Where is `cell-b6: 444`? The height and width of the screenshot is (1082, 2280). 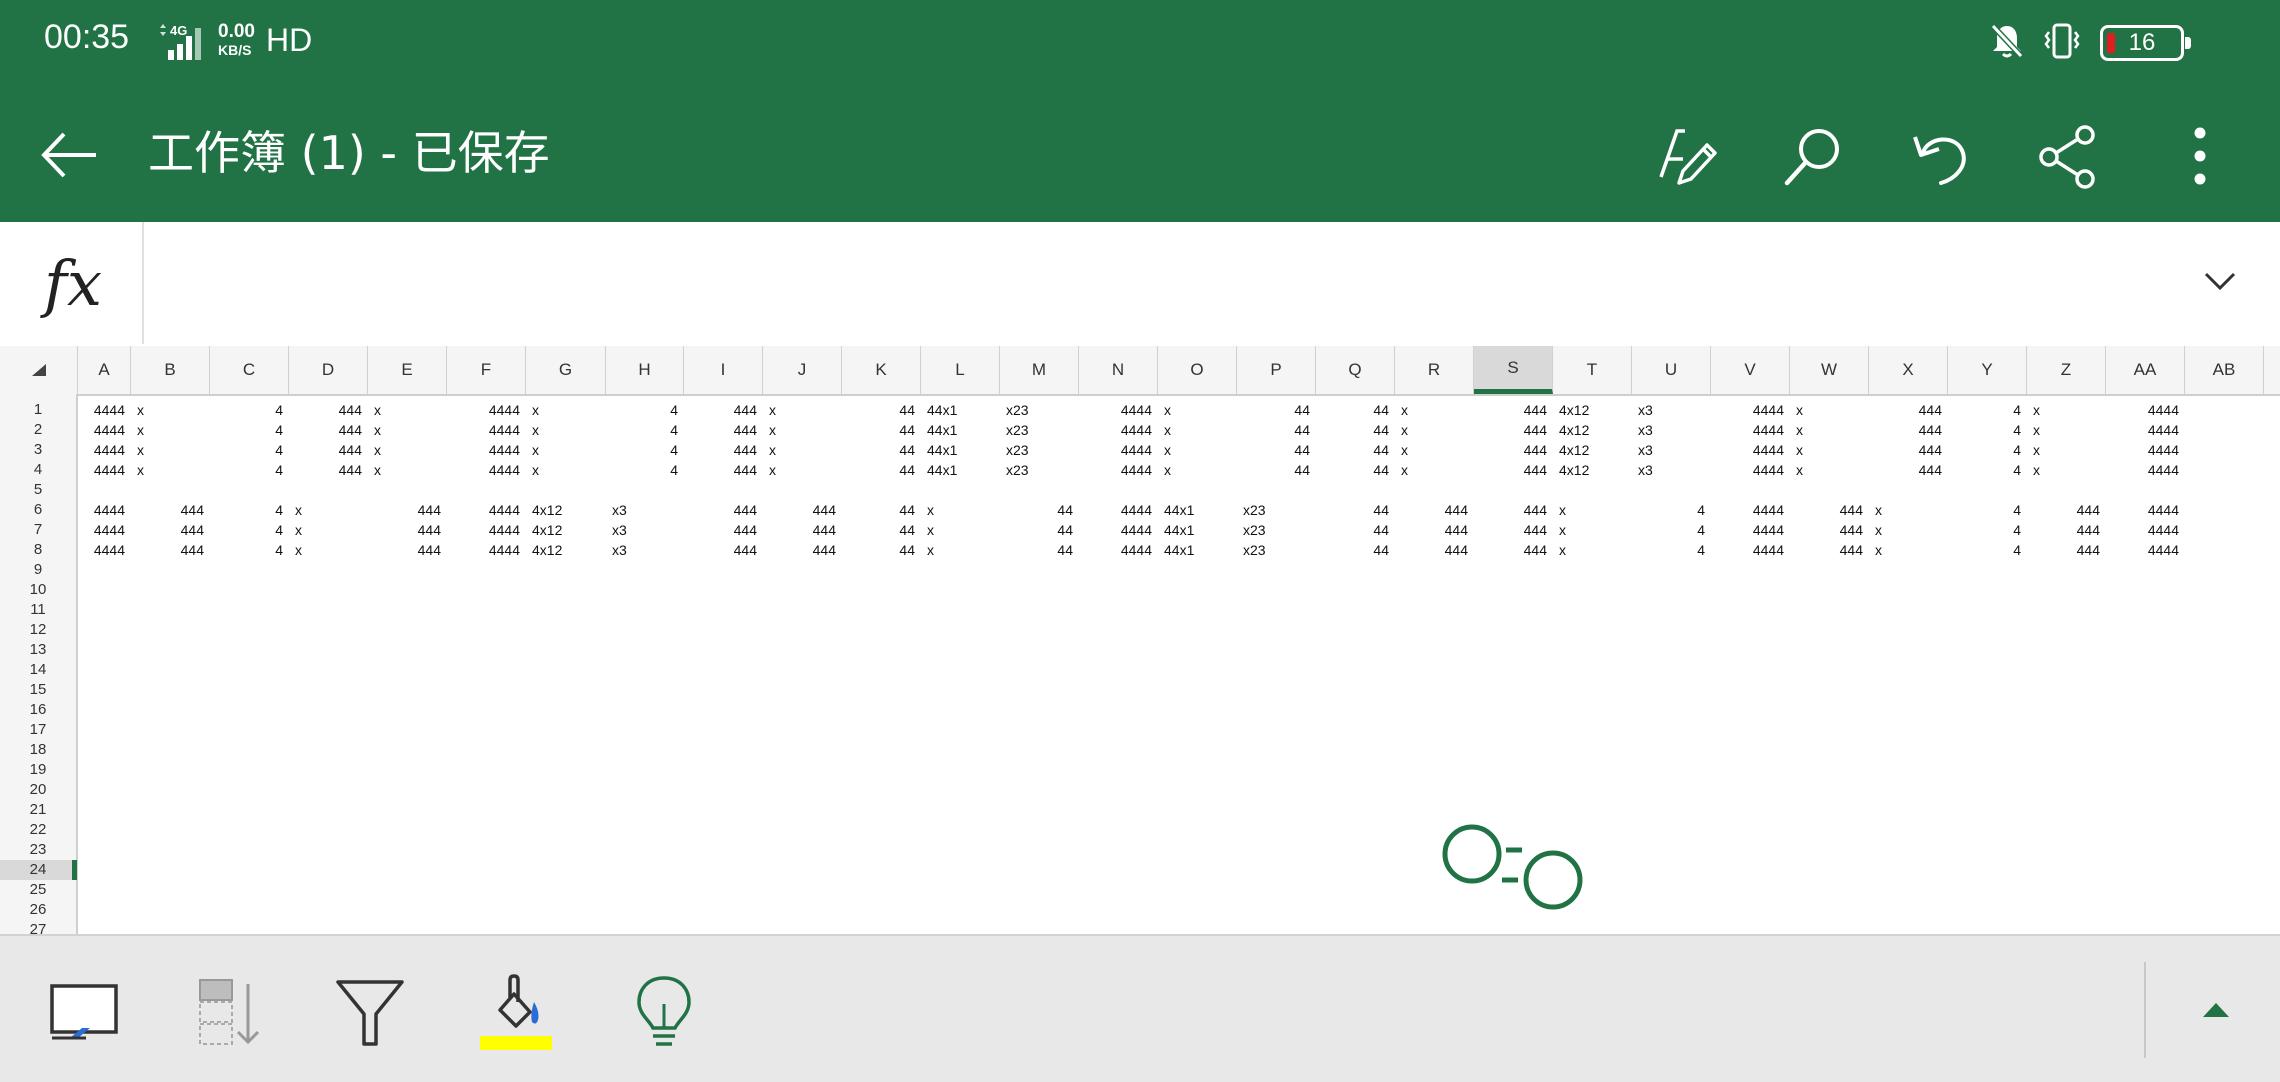
cell-b6: 444 is located at coordinates (167, 510).